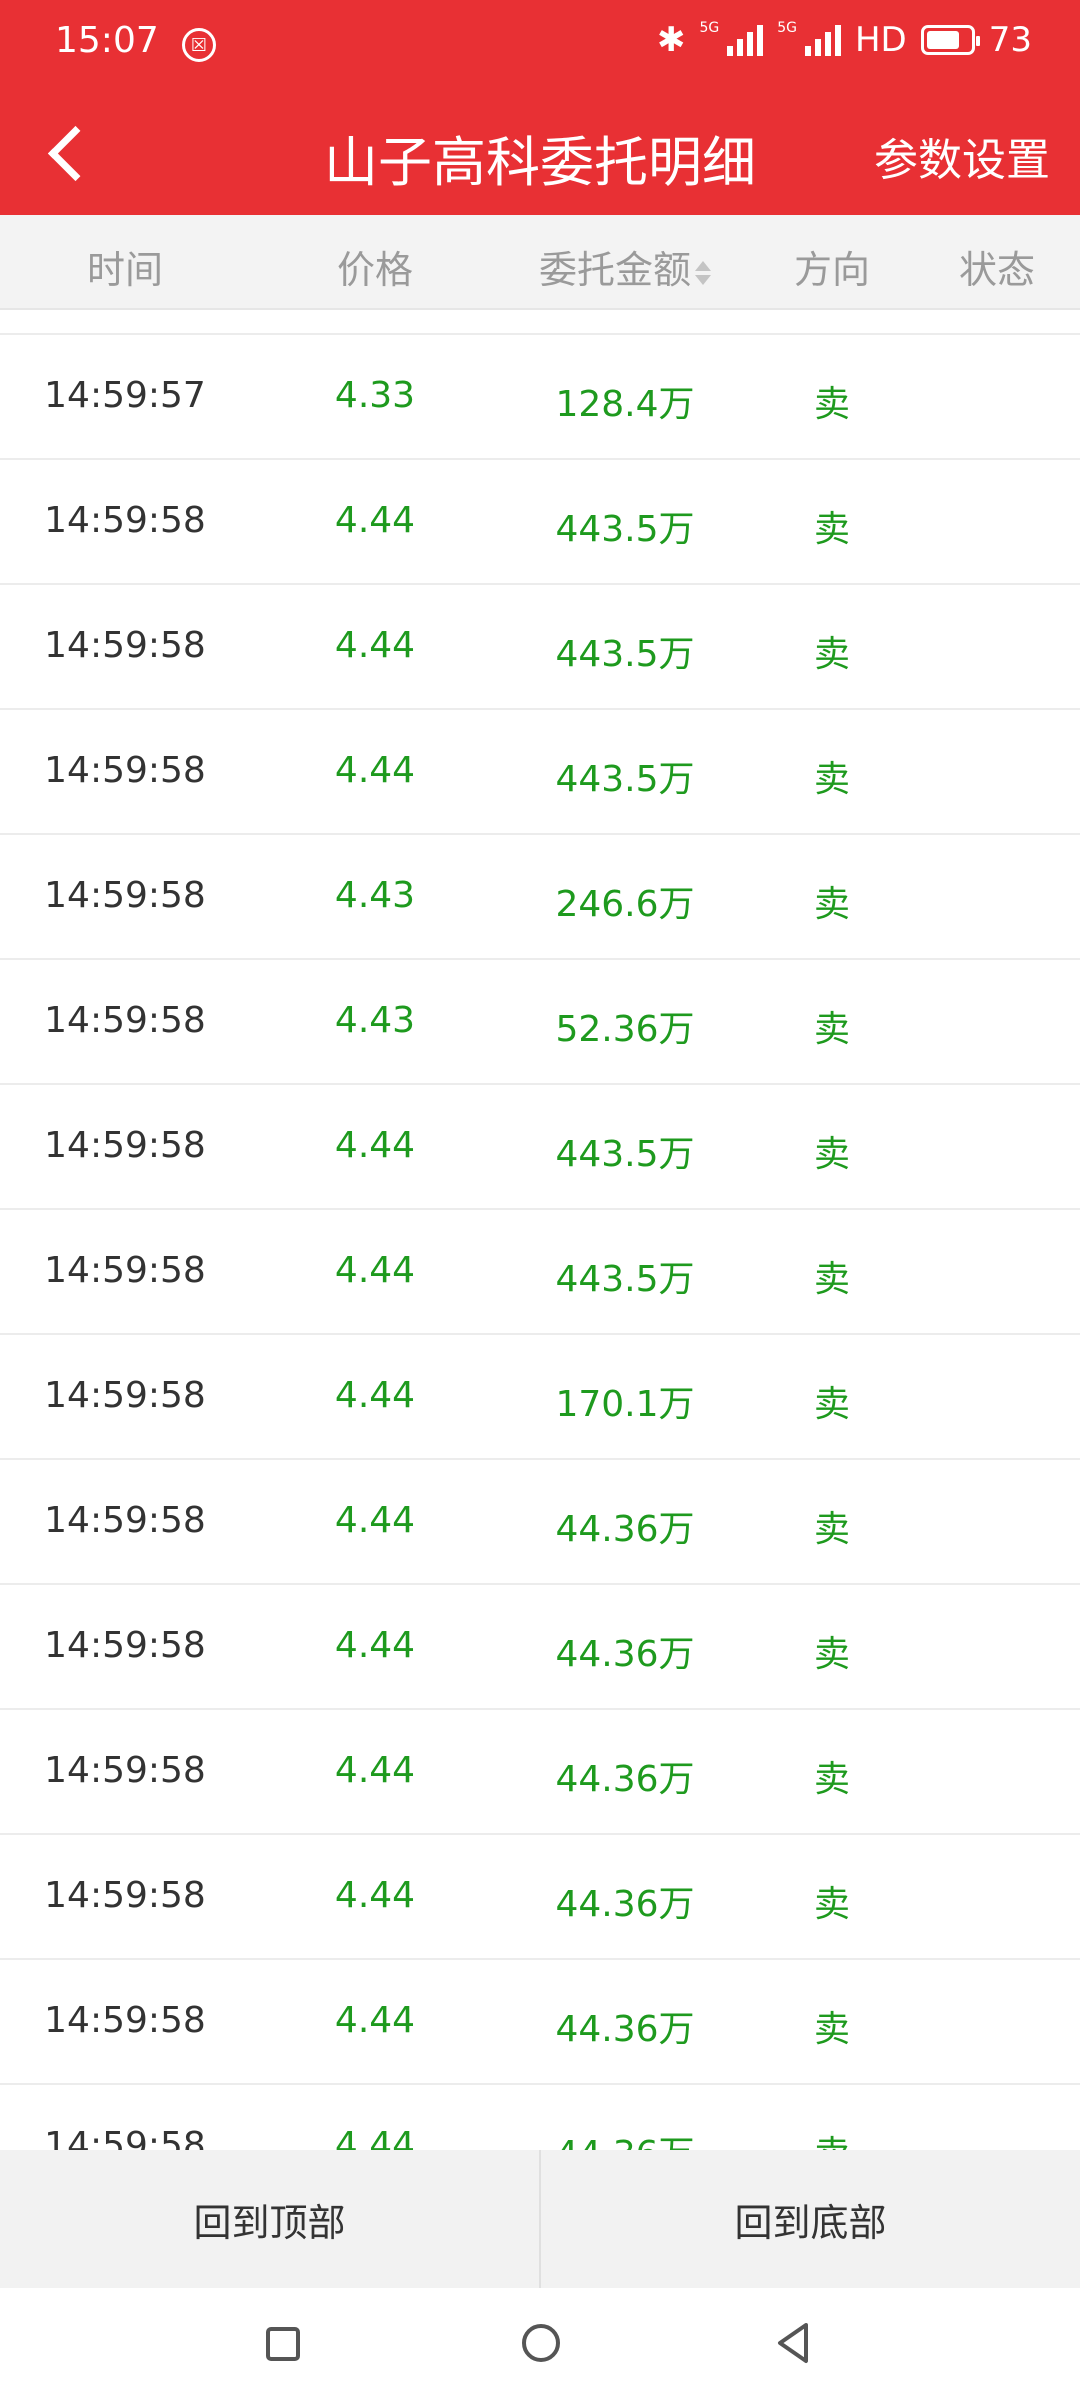  What do you see at coordinates (625, 404) in the screenshot?
I see `row-amount: 128.4万` at bounding box center [625, 404].